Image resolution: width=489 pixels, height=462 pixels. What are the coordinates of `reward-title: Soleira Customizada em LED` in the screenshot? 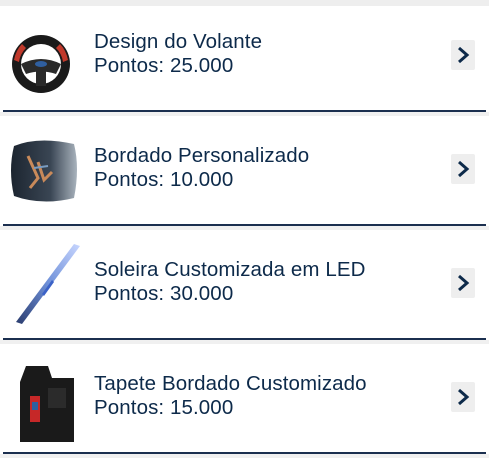 It's located at (230, 269).